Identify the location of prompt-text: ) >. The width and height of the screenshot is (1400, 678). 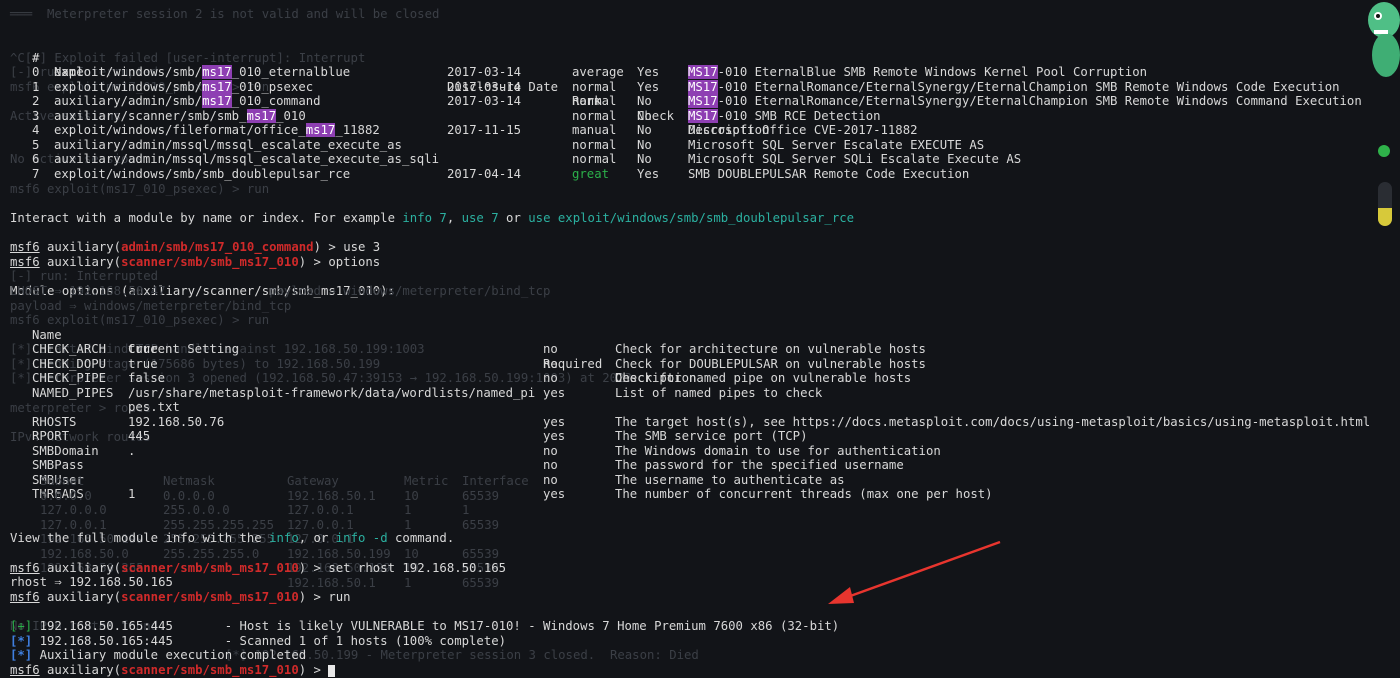
(313, 568).